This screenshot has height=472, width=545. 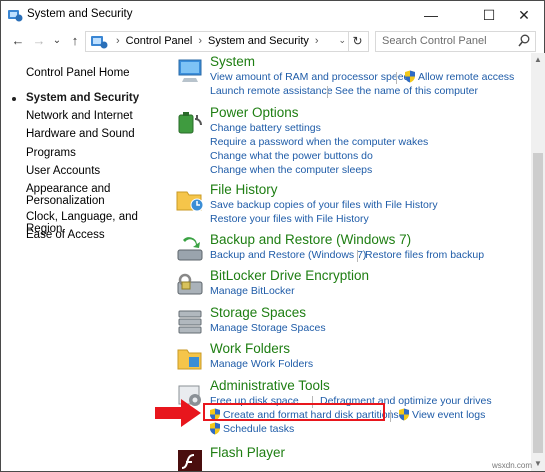 I want to click on scroll-thumb, so click(x=538, y=303).